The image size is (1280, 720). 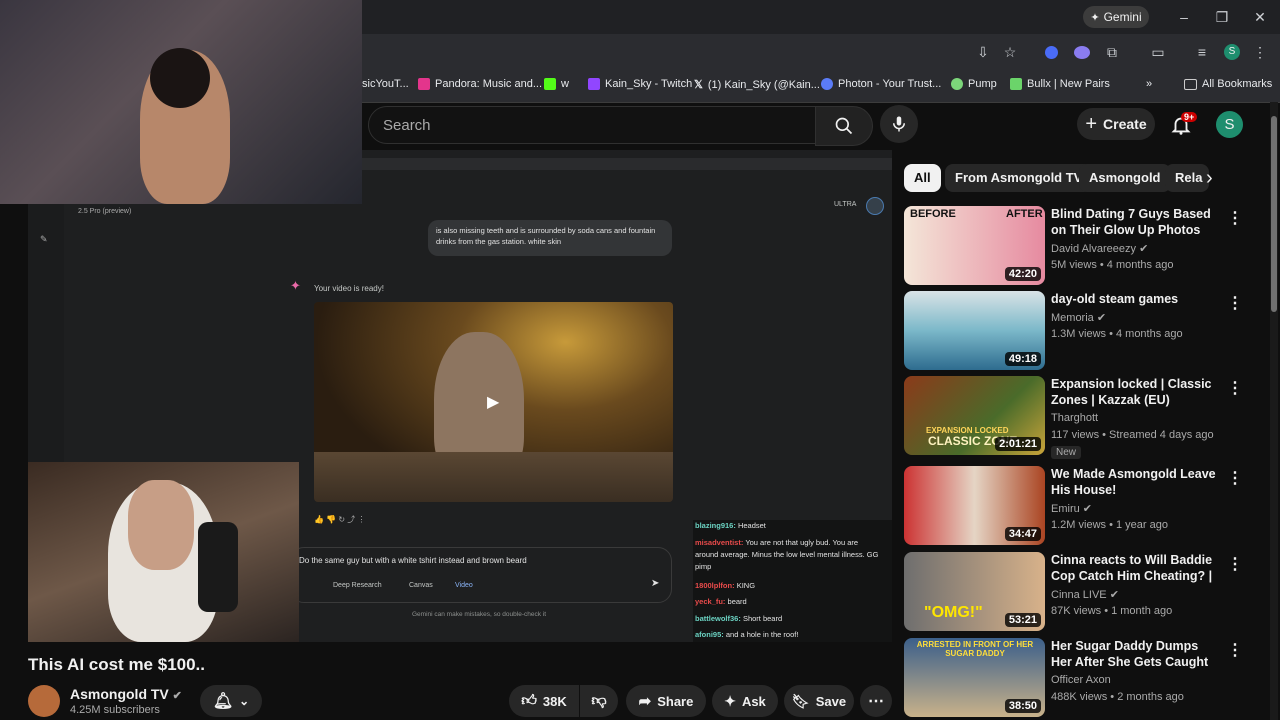 I want to click on send-icon: ➤, so click(x=655, y=583).